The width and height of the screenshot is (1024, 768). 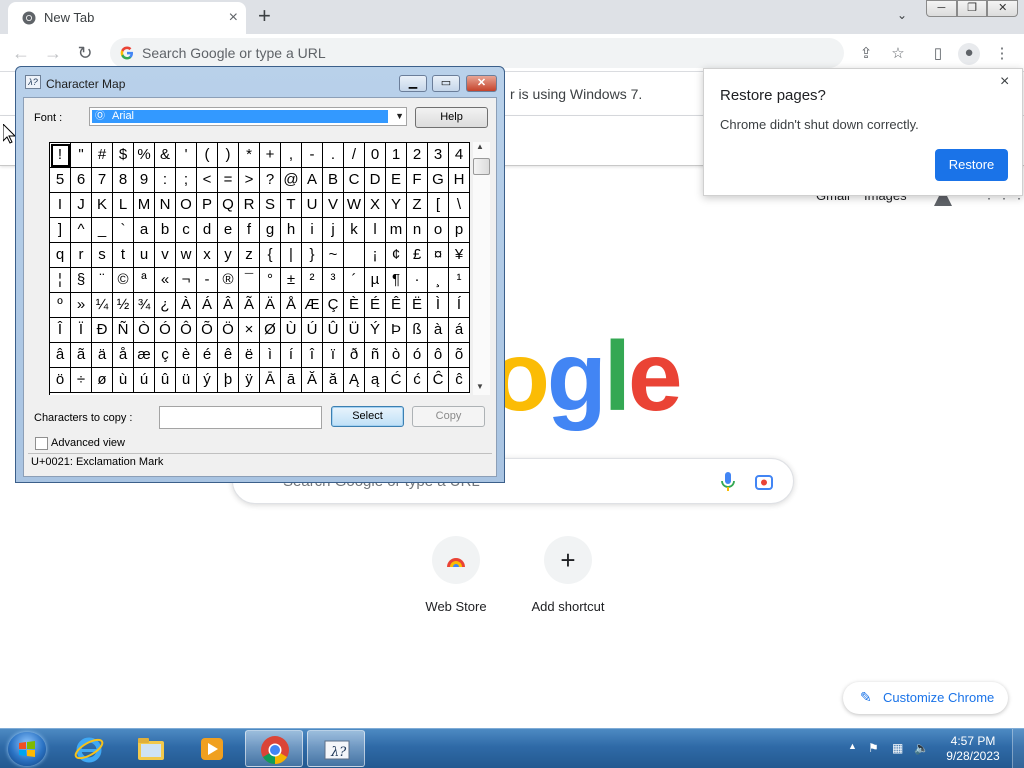 I want to click on character-cell: |, so click(x=291, y=255).